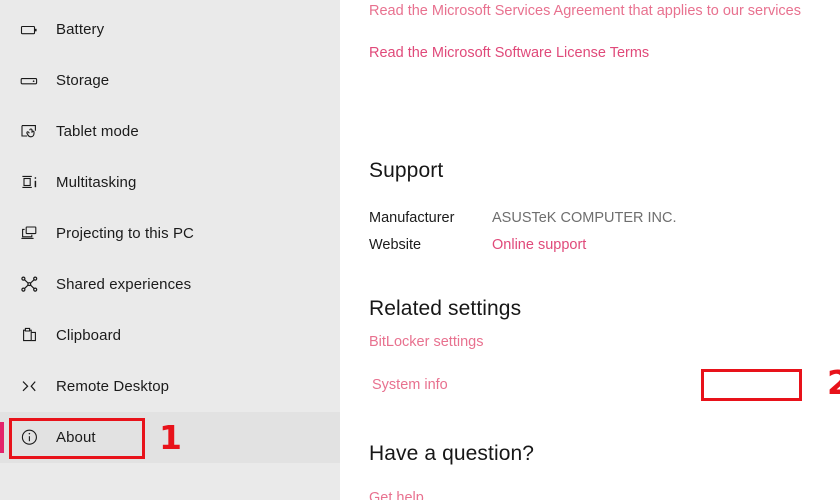  Describe the element at coordinates (83, 80) in the screenshot. I see `sidebar-item-label: Storage` at that location.